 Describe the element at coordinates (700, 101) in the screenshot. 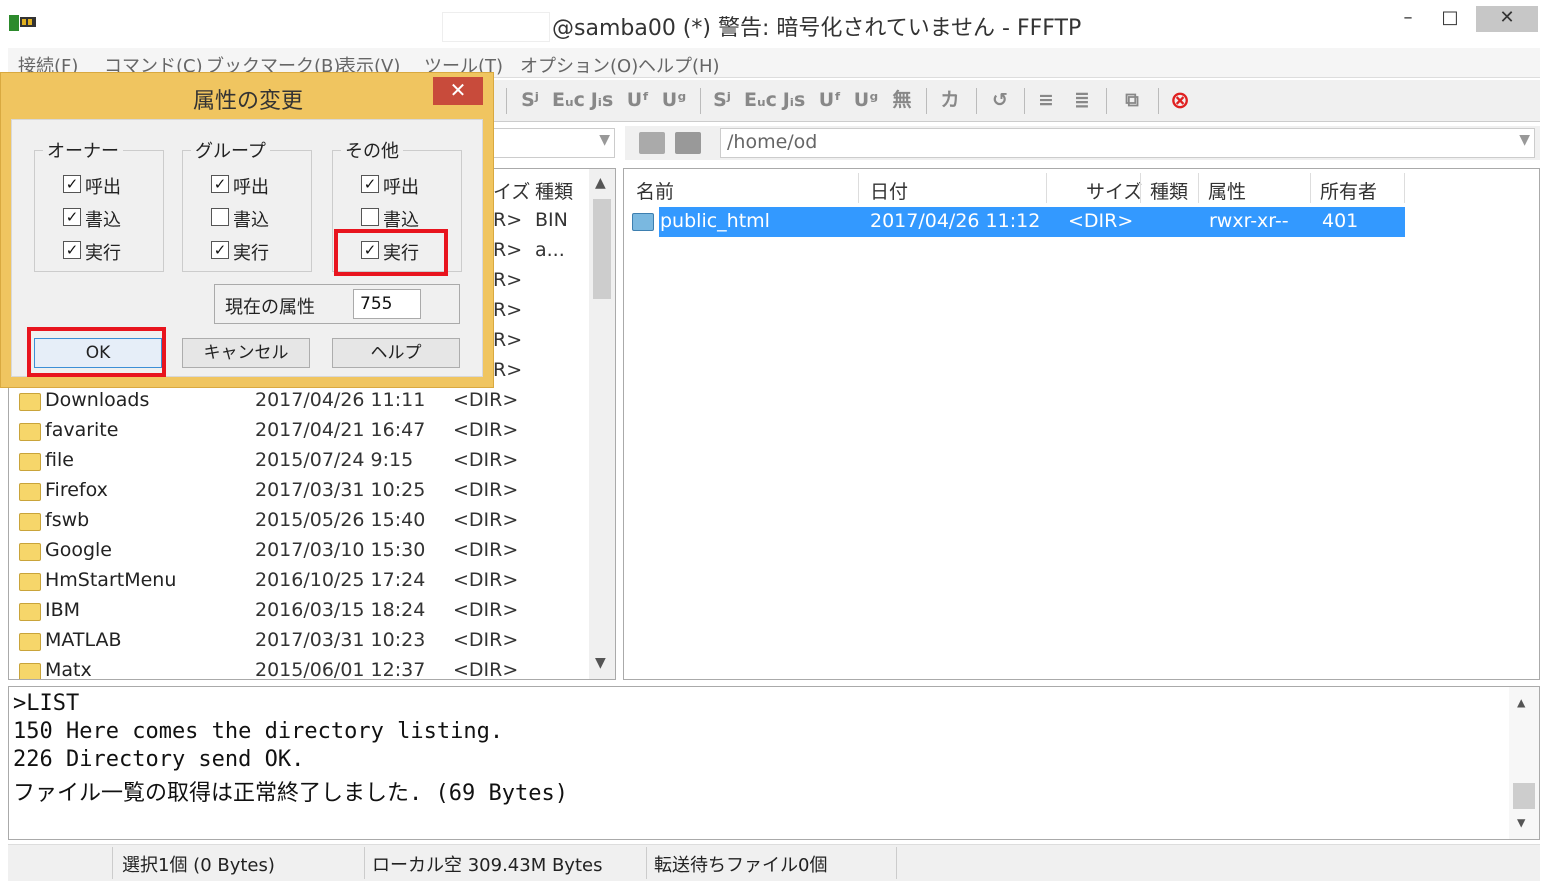

I see `toolbar-separator` at that location.